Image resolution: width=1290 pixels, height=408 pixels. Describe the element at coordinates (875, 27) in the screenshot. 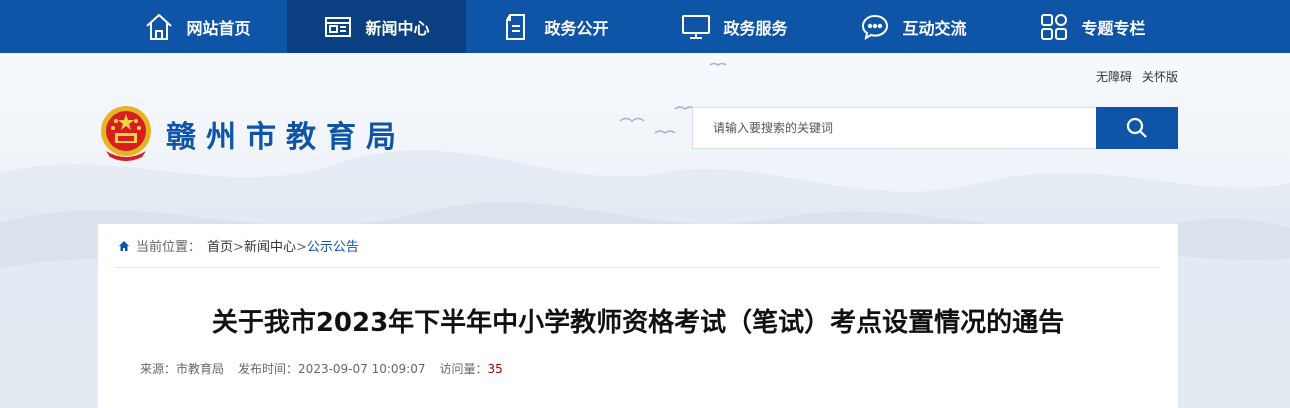

I see `chat-icon` at that location.